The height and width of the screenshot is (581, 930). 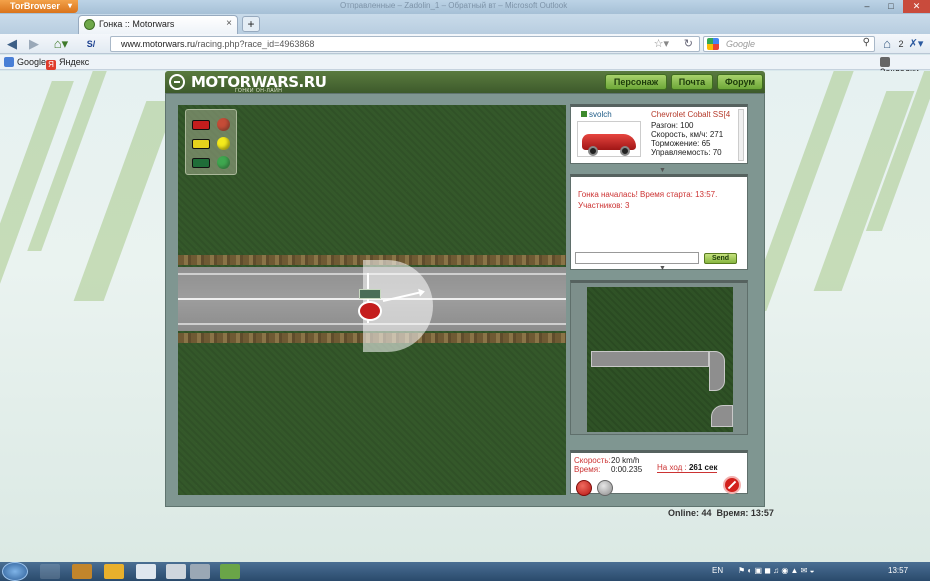 What do you see at coordinates (866, 42) in the screenshot?
I see `search-icon: ⚲` at bounding box center [866, 42].